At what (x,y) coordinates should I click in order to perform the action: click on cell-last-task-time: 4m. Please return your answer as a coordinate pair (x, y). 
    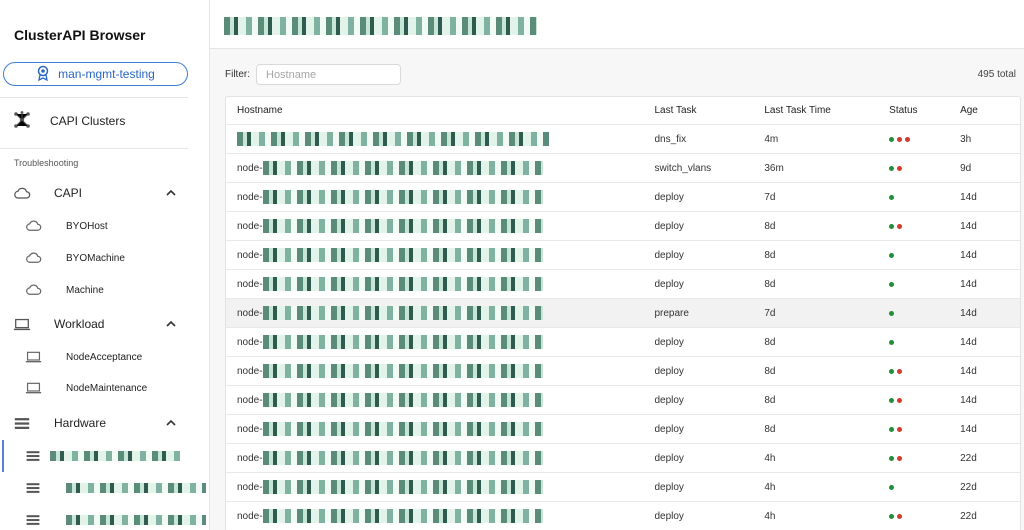
    Looking at the image, I should click on (771, 139).